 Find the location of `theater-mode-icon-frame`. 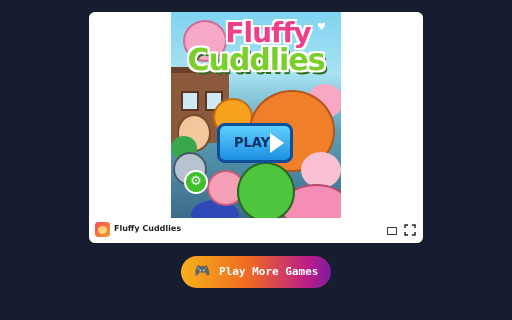

theater-mode-icon-frame is located at coordinates (392, 231).